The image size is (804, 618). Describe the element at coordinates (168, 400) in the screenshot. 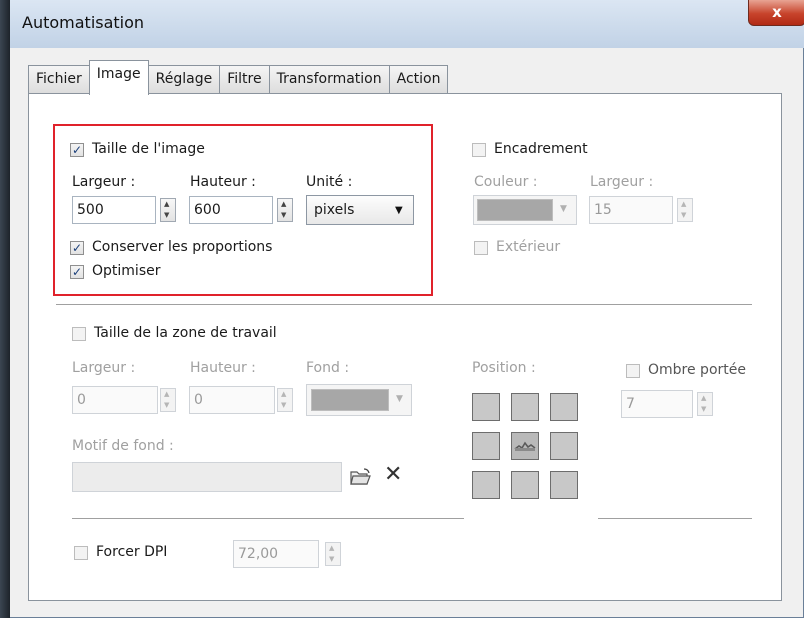

I see `ws-width-spinner` at that location.